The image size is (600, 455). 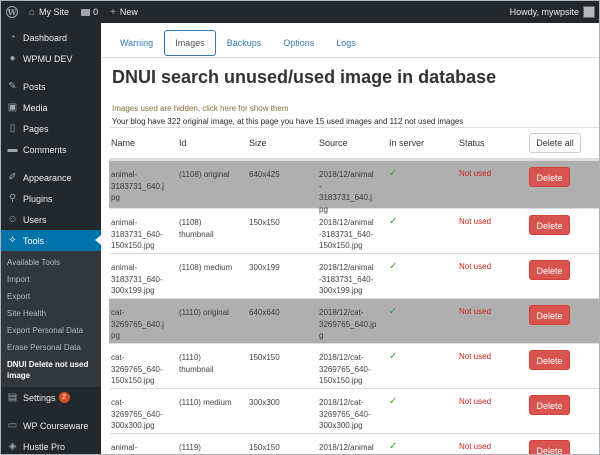 I want to click on my-account: Howdy, mywpsite, so click(x=554, y=12).